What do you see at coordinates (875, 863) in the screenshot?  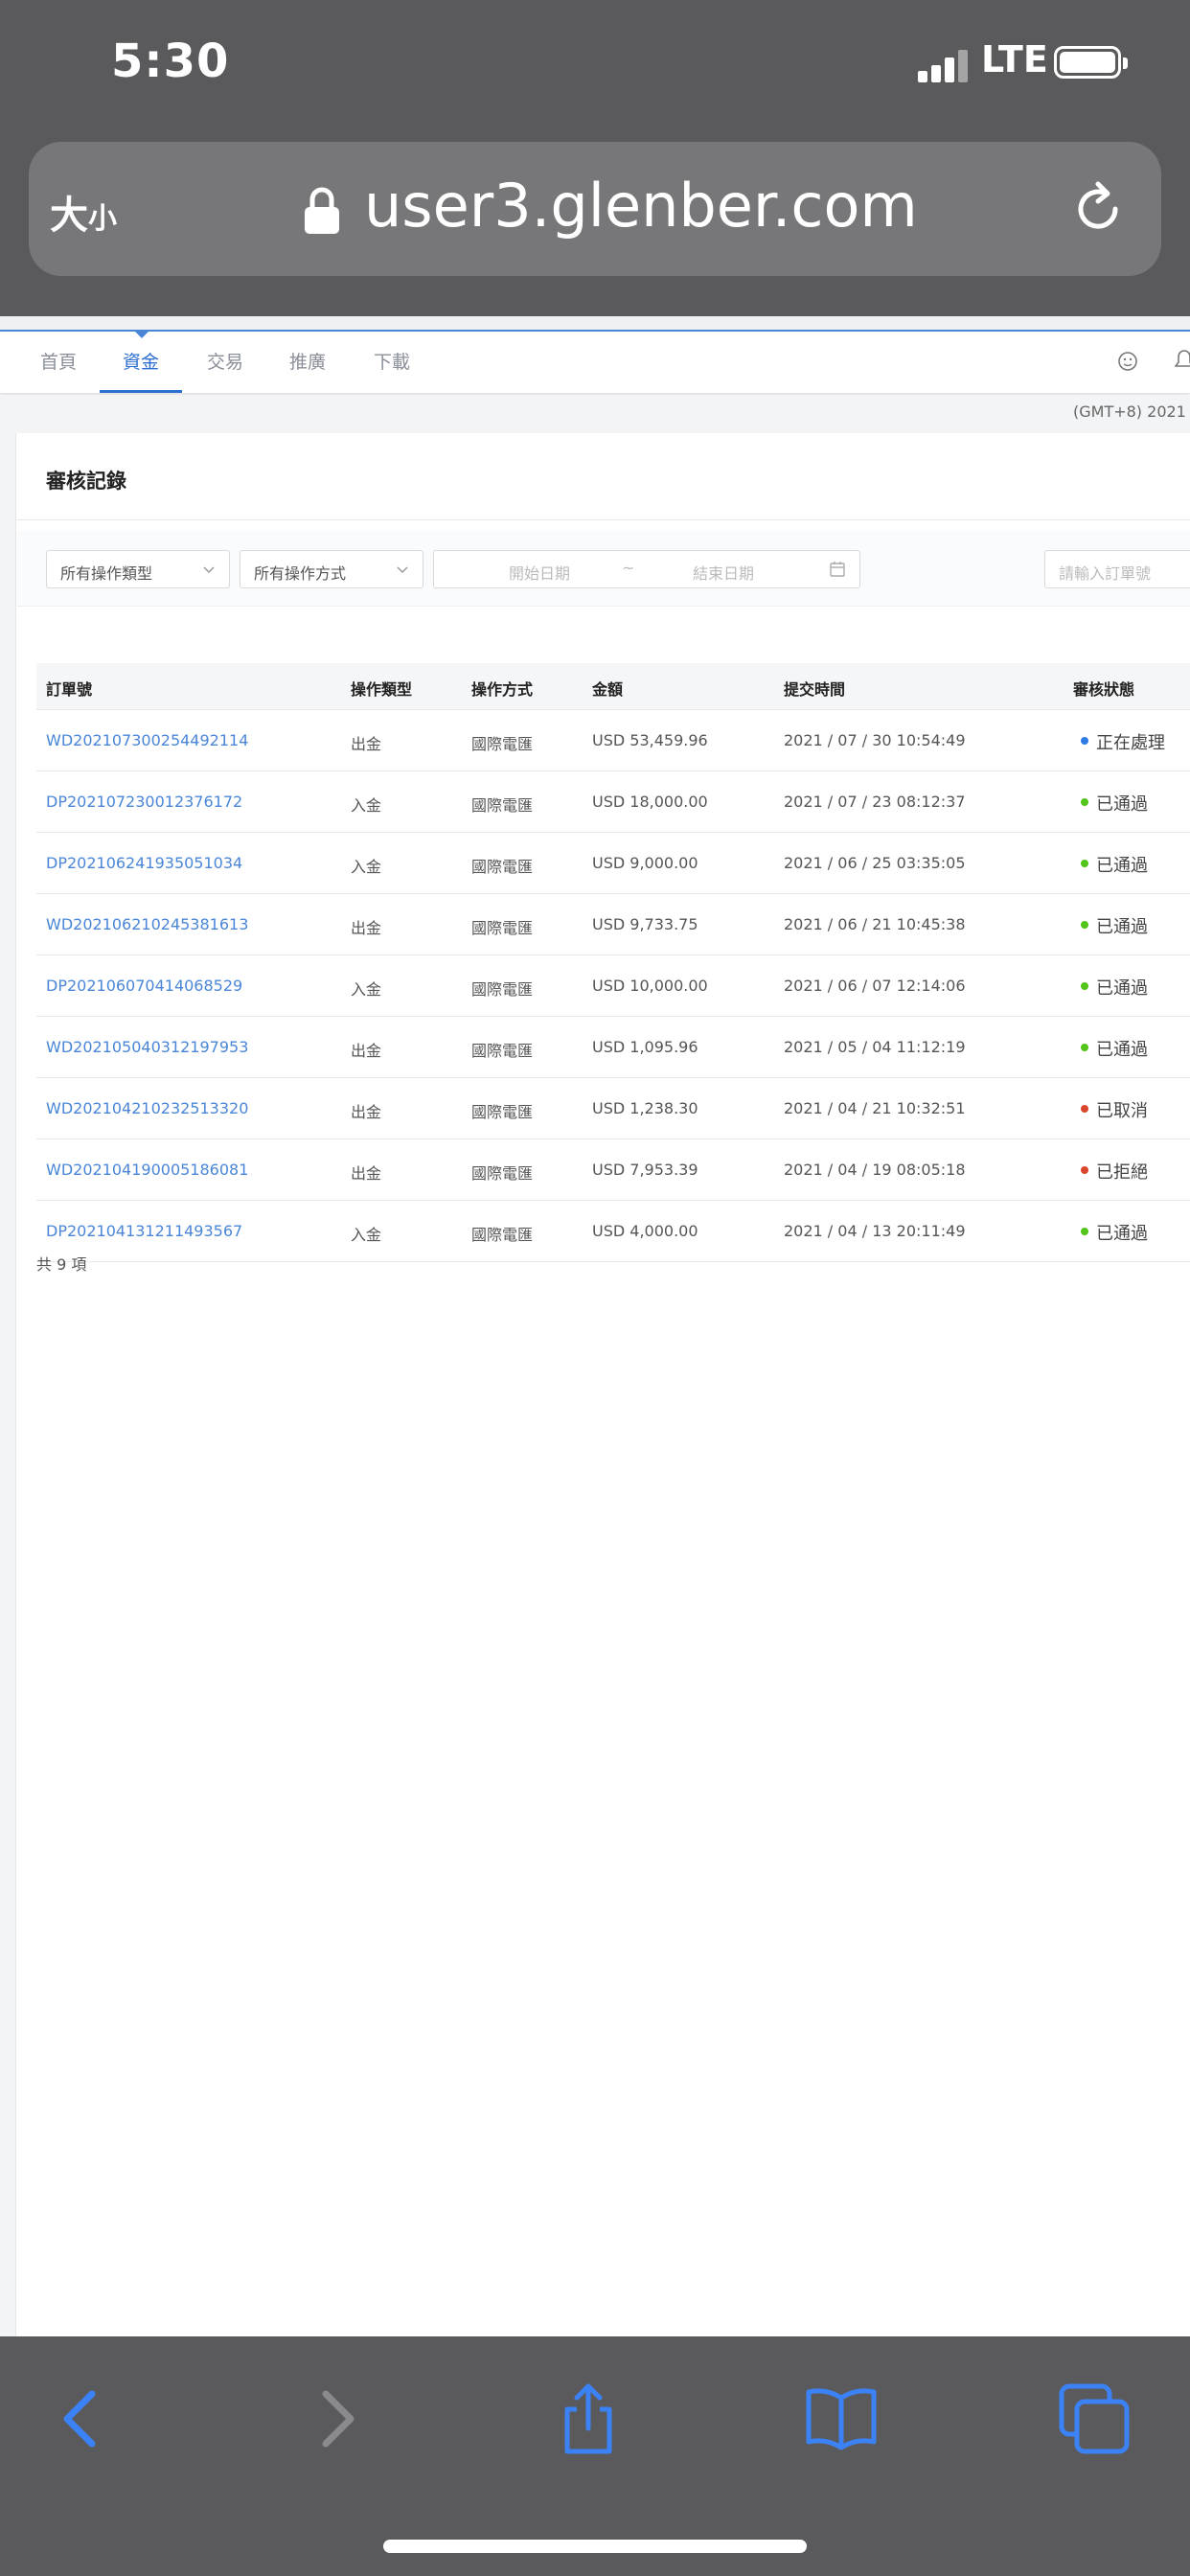 I see `submit-time: 2021 / 06 / 25 03:35:05` at bounding box center [875, 863].